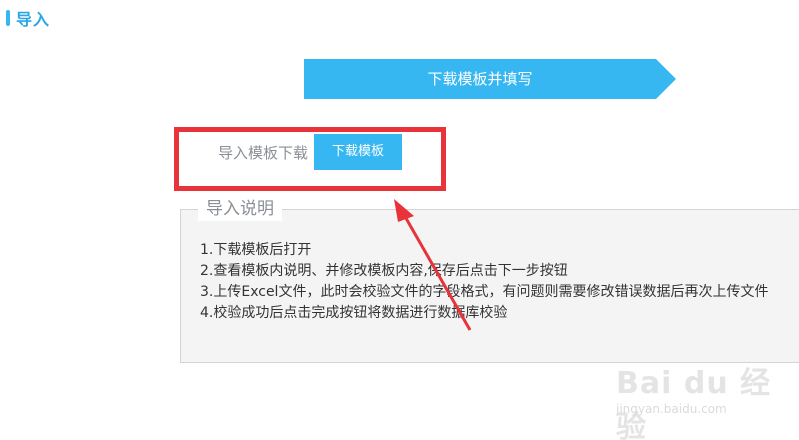  I want to click on page-title: 导入, so click(33, 19).